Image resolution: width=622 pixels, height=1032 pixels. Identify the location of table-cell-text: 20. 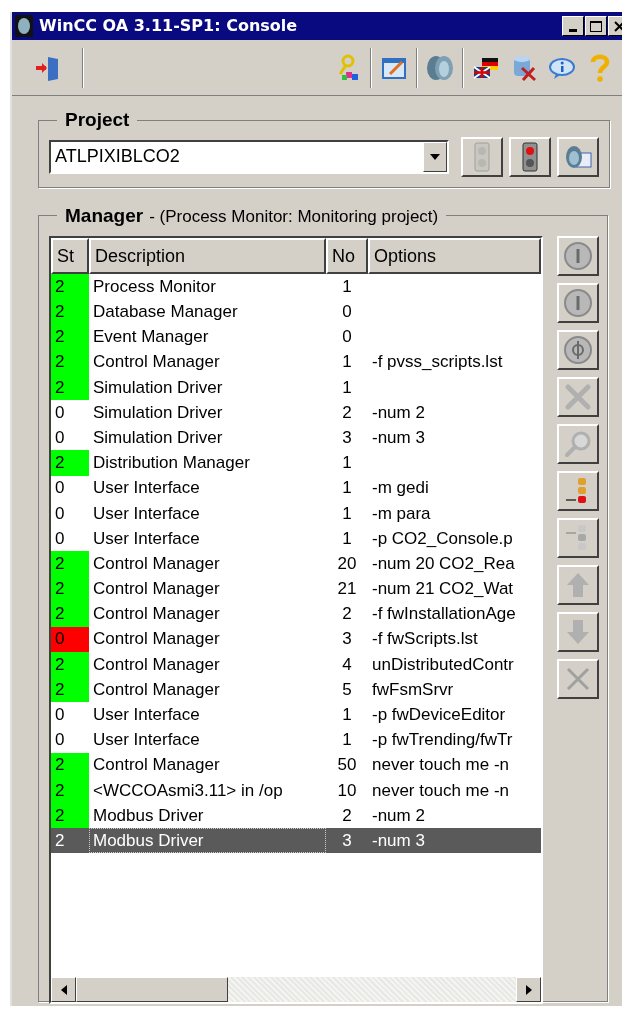
(347, 563).